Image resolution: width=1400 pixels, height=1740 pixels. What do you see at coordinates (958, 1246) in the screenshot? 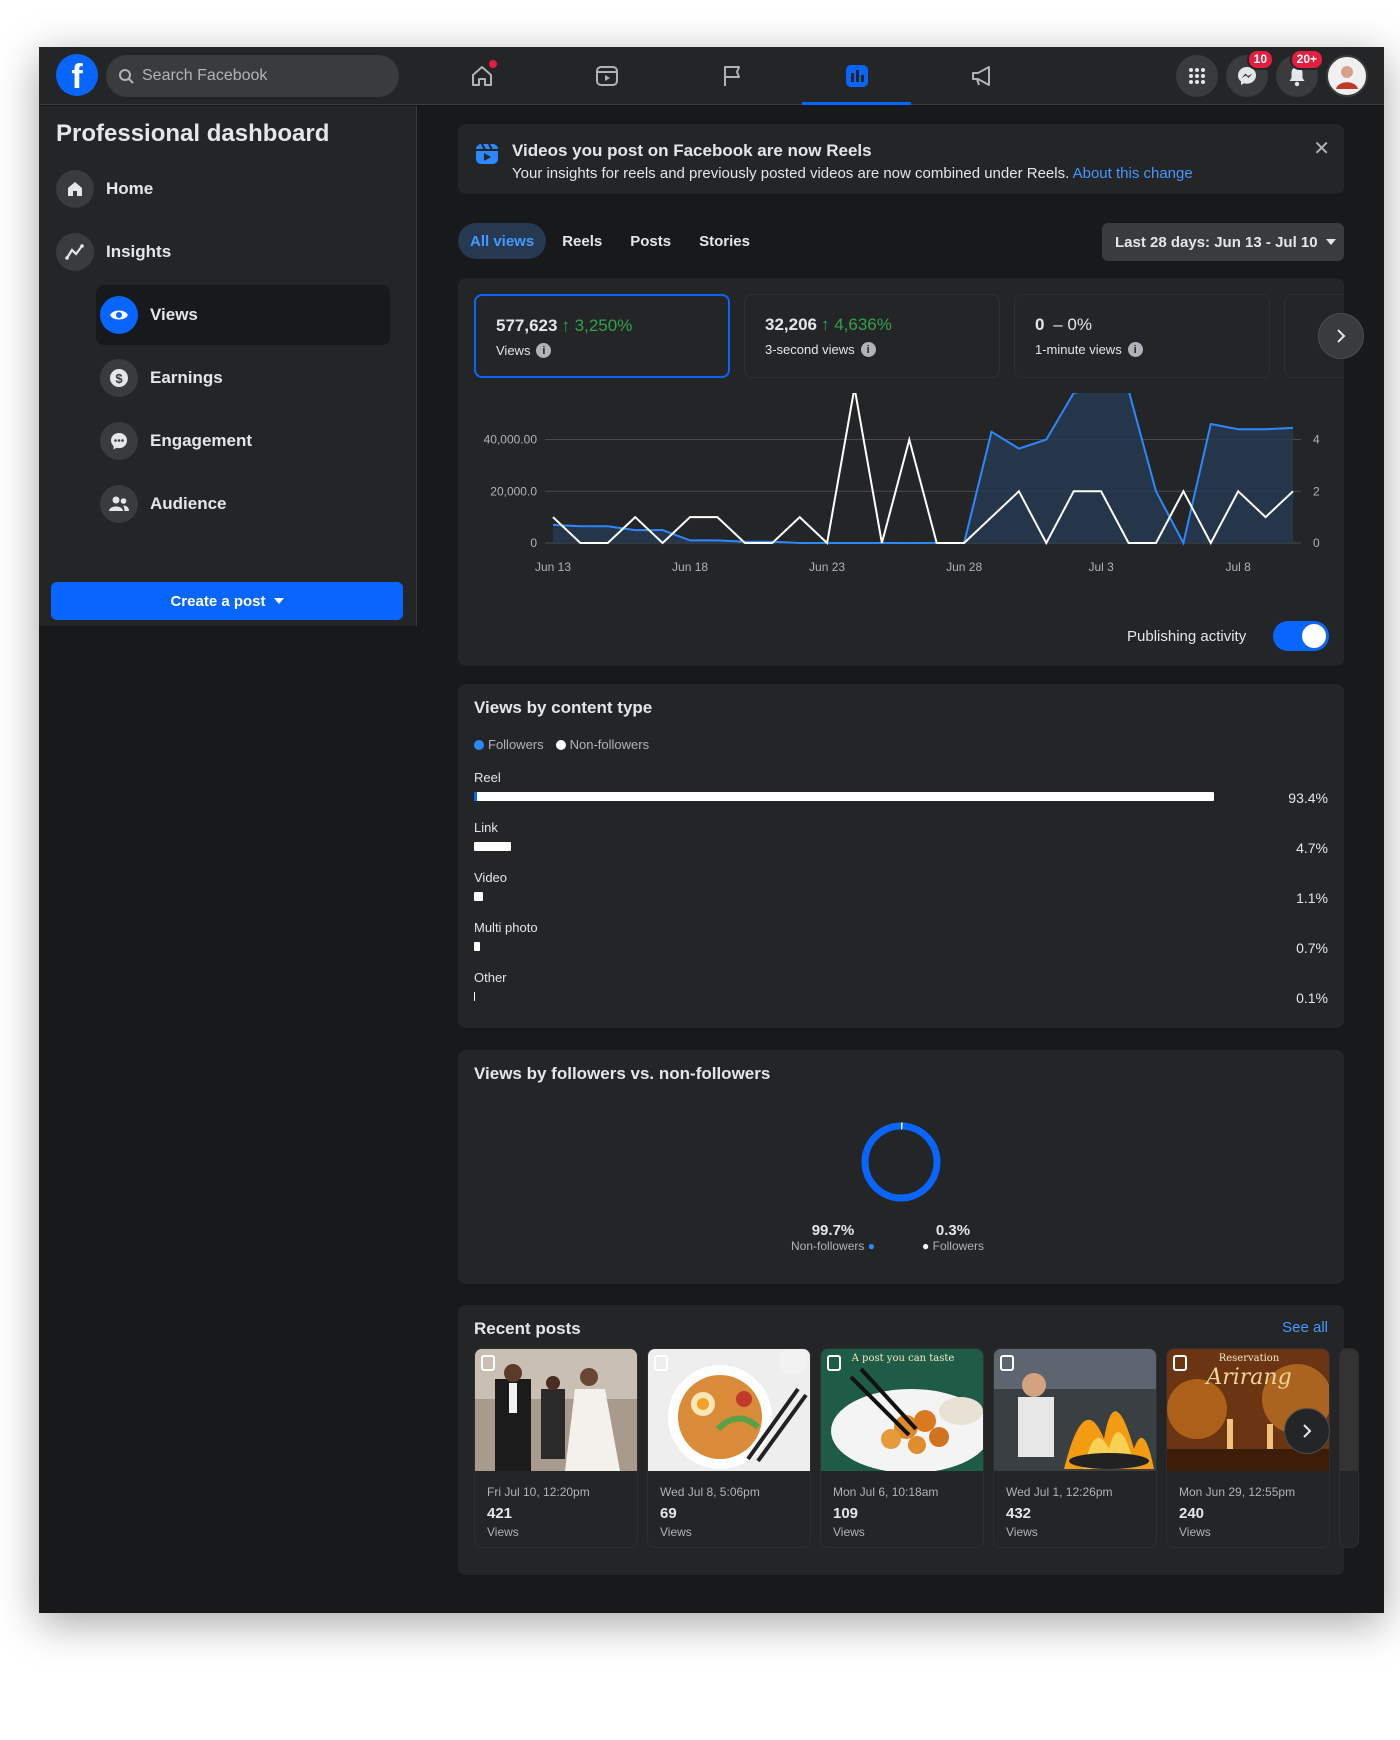
I see `followers-text: Followers` at bounding box center [958, 1246].